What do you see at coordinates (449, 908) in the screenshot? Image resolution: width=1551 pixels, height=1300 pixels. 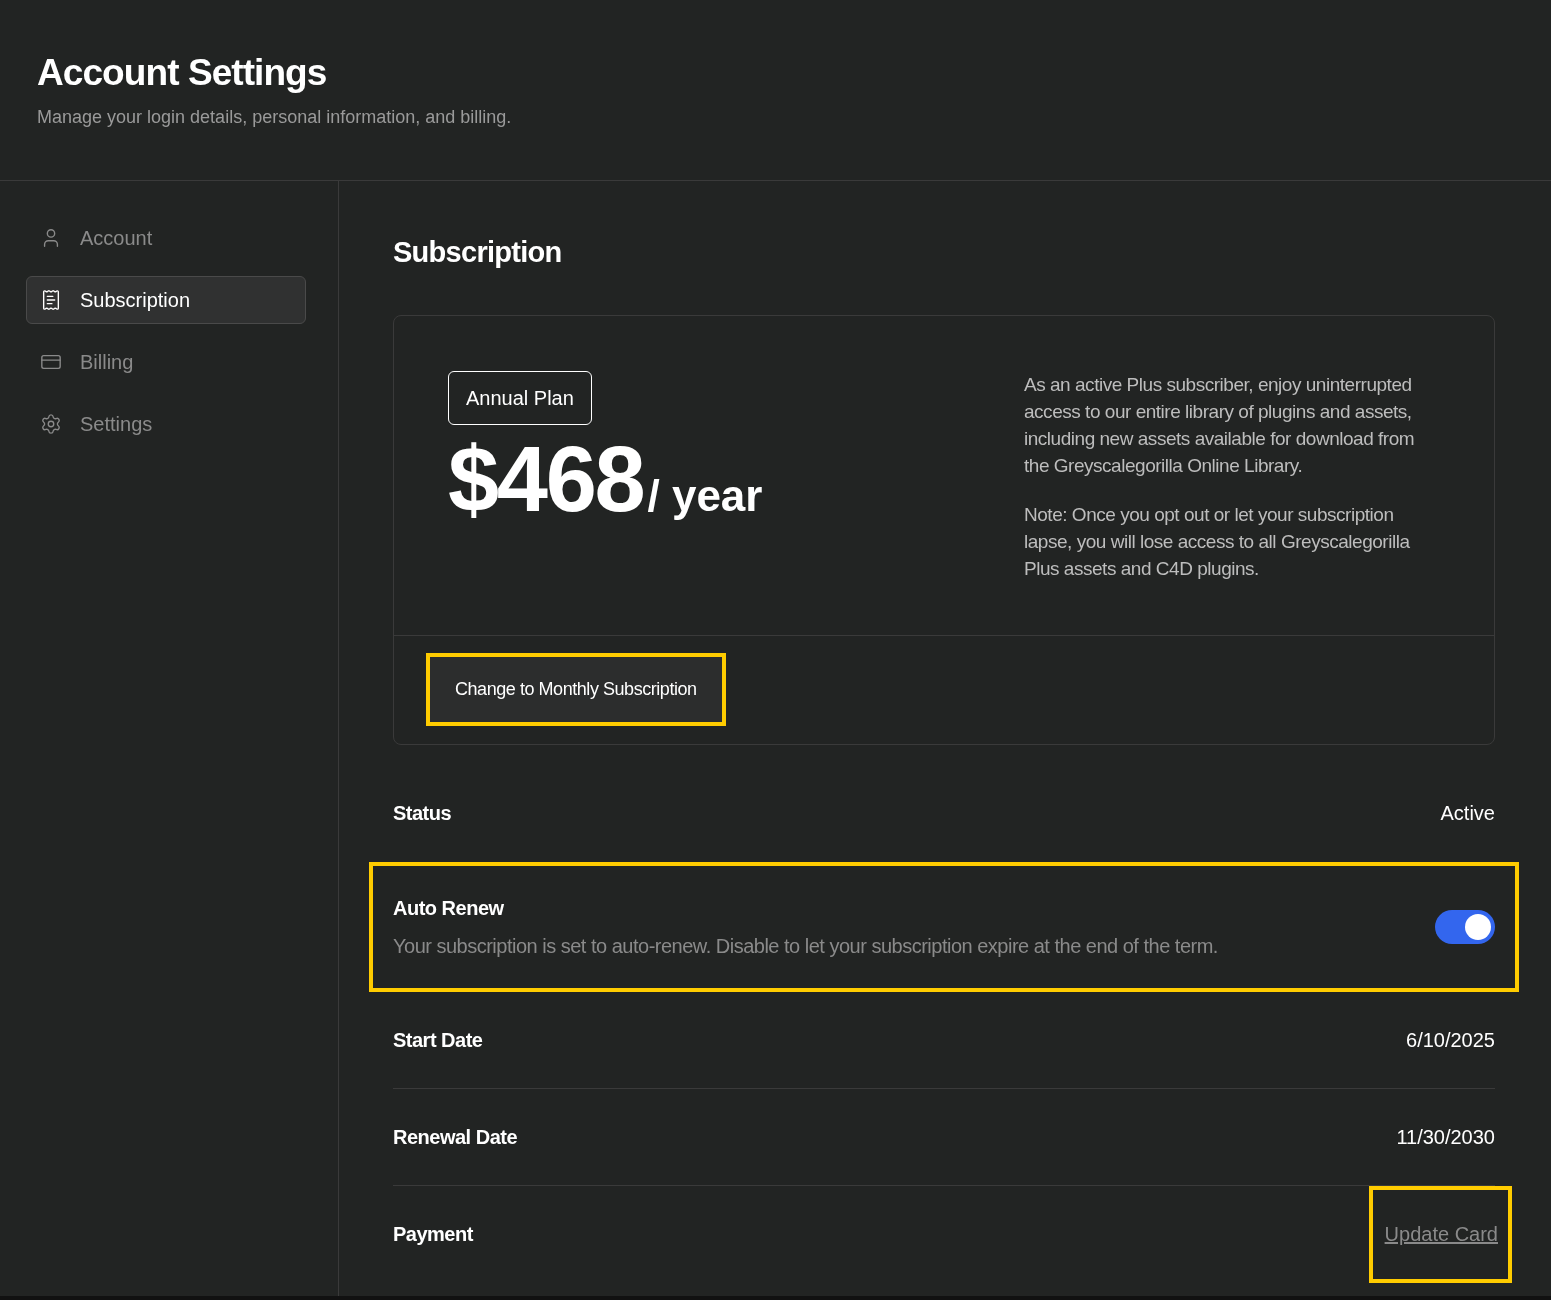 I see `row-label: Auto Renew` at bounding box center [449, 908].